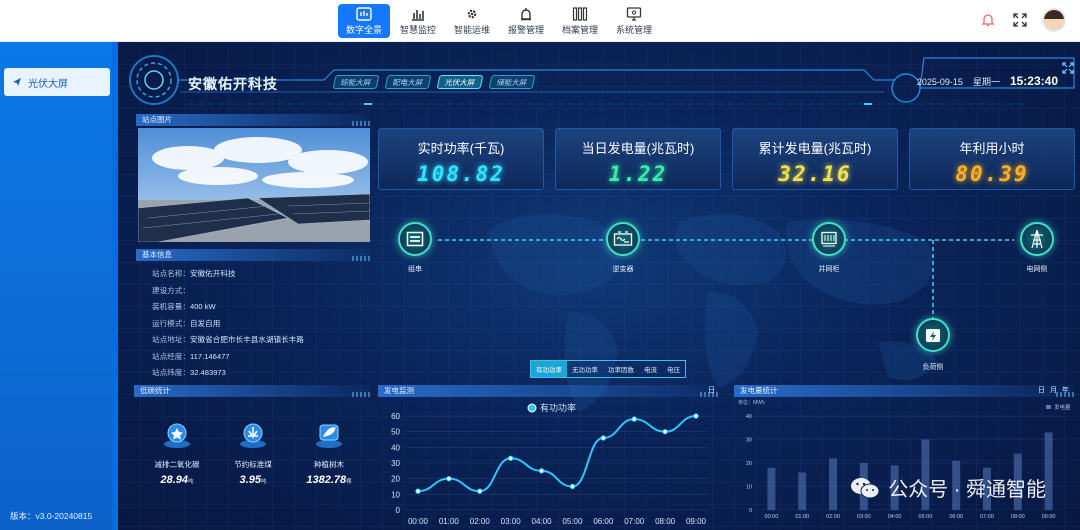  I want to click on tab-current: 电流, so click(650, 369).